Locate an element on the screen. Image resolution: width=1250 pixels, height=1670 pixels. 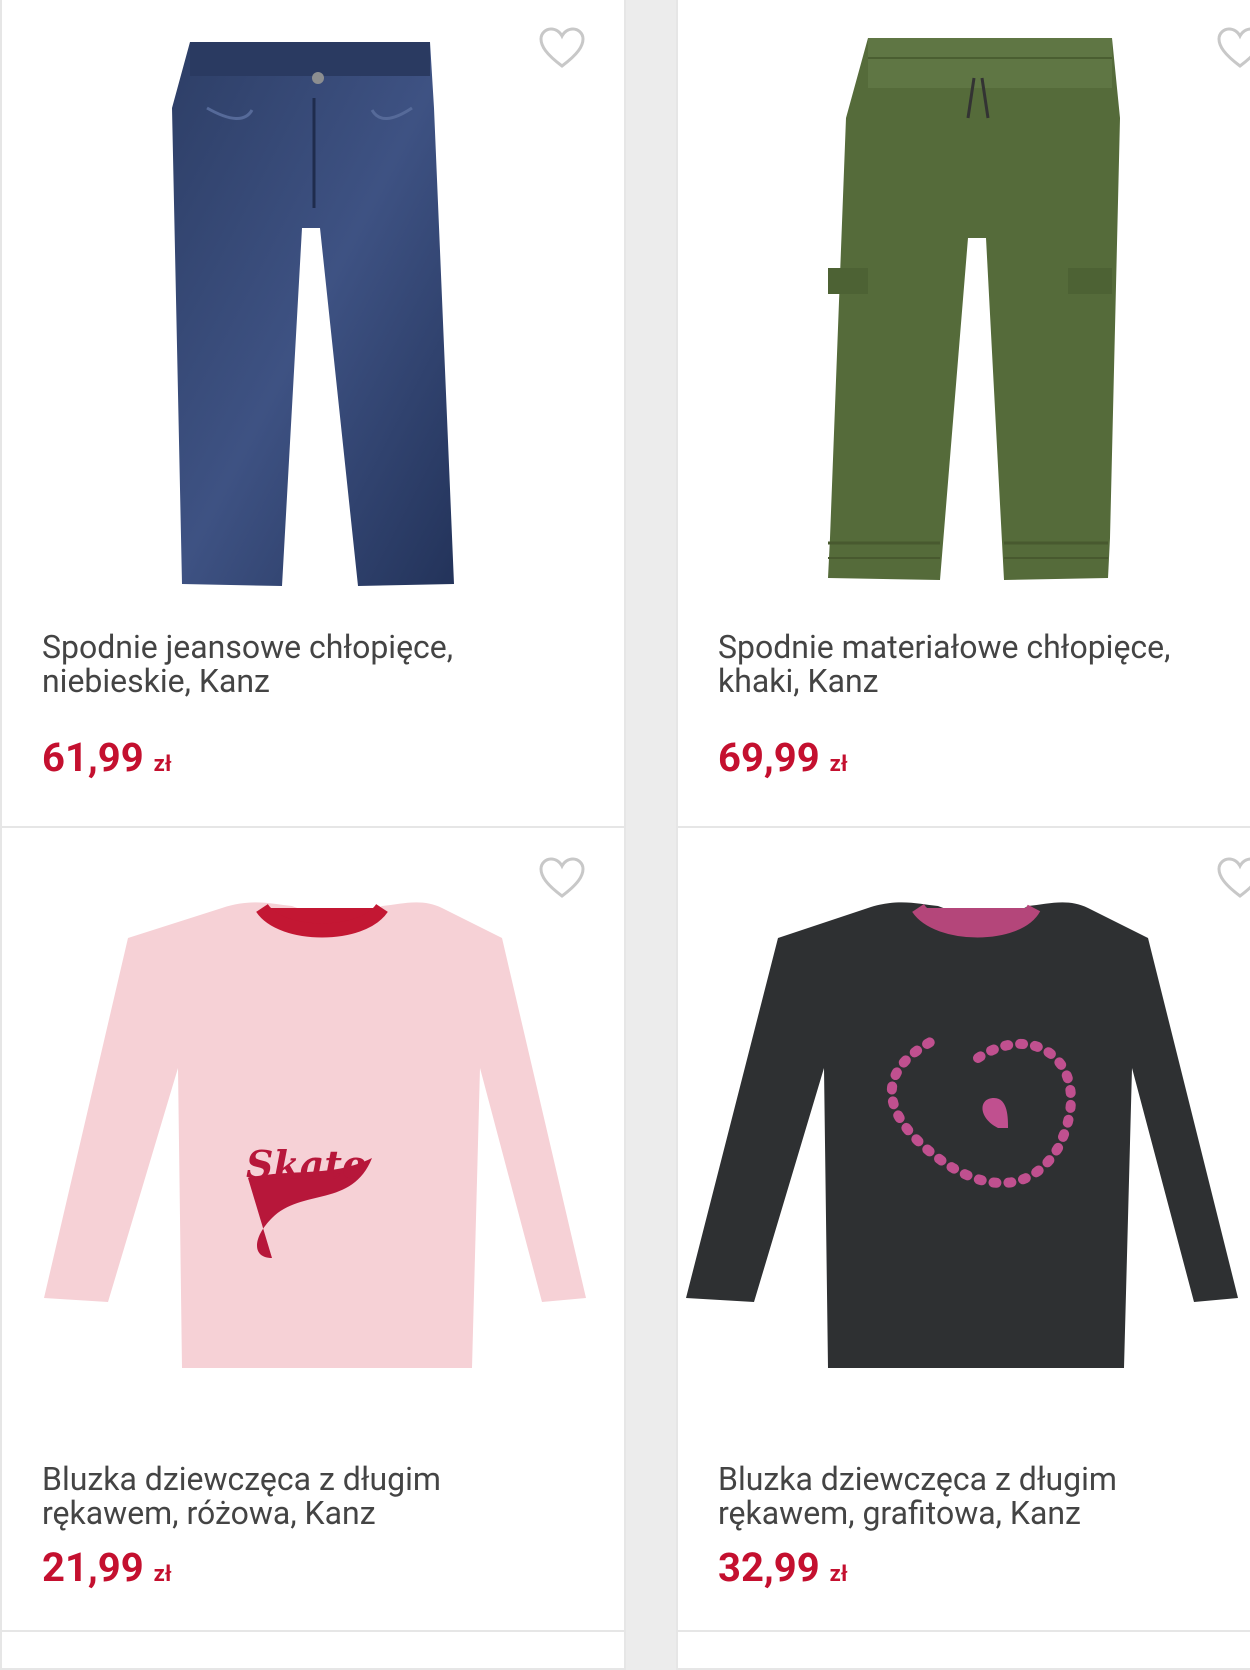
product-price: 32,99 zł is located at coordinates (783, 1567).